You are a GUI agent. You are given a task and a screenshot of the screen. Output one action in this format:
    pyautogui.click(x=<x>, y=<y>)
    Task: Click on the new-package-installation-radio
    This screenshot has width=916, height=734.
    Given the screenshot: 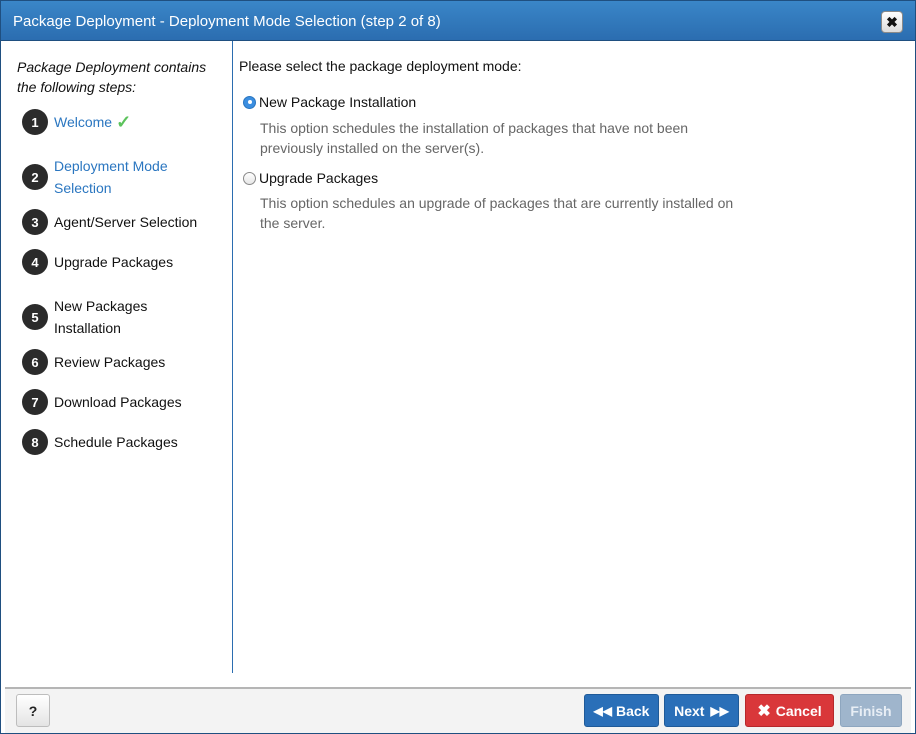 What is the action you would take?
    pyautogui.click(x=249, y=102)
    